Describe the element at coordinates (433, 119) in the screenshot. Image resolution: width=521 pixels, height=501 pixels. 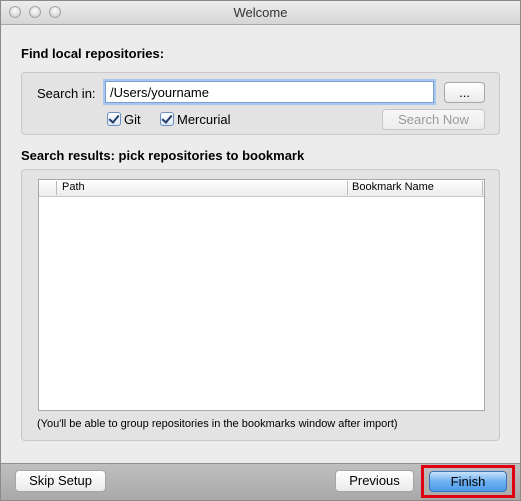
I see `search-now-button: Search Now` at that location.